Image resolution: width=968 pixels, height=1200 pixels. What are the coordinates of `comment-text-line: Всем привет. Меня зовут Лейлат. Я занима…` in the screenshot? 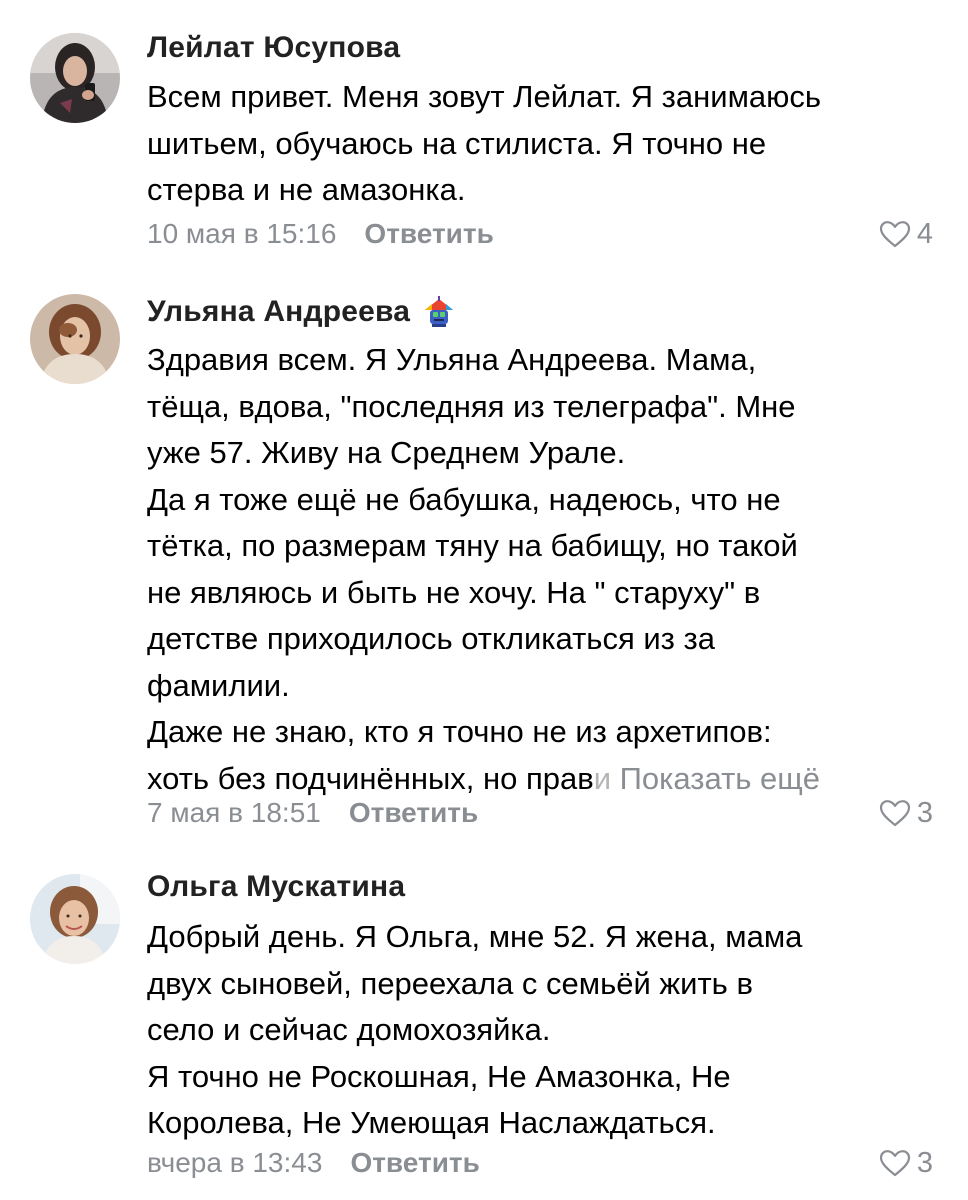 It's located at (484, 96).